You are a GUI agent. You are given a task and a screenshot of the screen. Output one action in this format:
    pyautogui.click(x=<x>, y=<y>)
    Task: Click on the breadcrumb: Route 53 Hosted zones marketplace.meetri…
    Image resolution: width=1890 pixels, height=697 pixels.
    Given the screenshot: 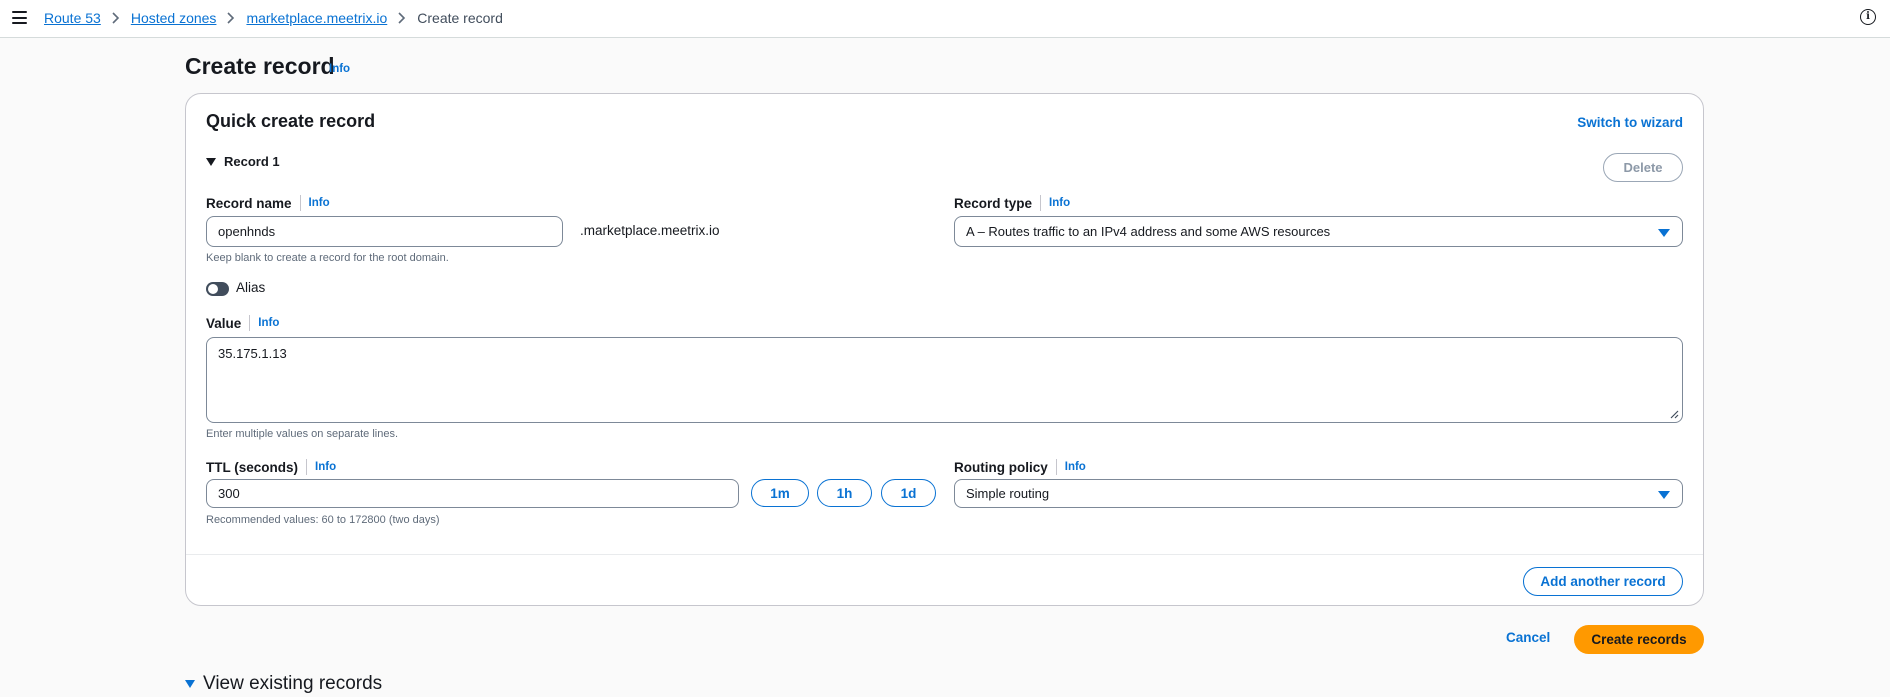 What is the action you would take?
    pyautogui.click(x=273, y=18)
    